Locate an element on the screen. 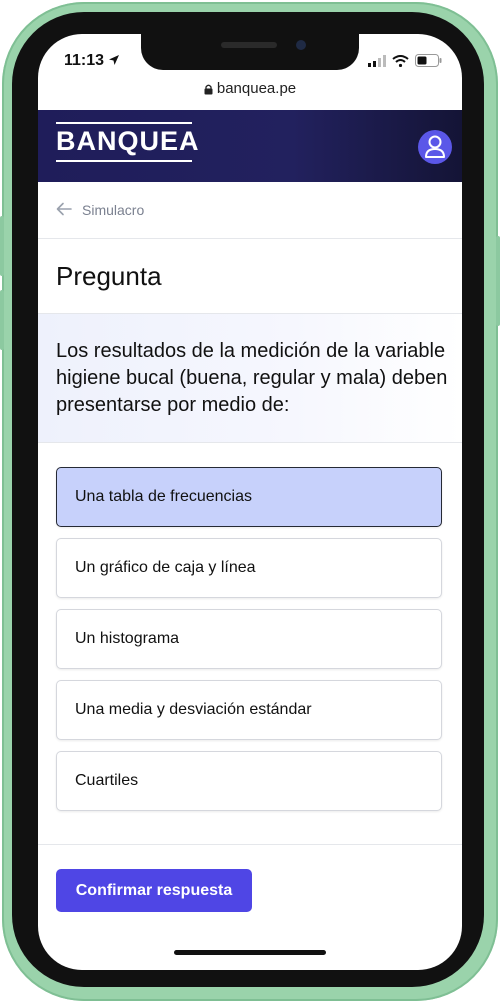 This screenshot has width=500, height=1003. address-bar: banquea.pe is located at coordinates (250, 95).